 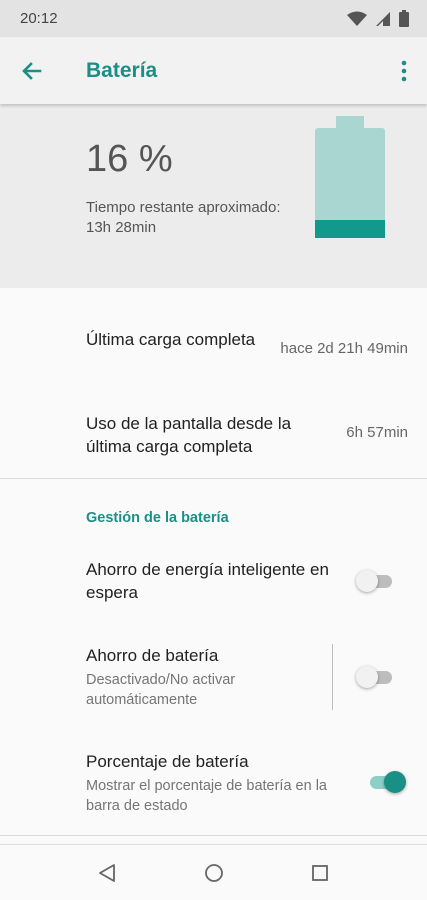 I want to click on battery-percentage-toggle, so click(x=386, y=782).